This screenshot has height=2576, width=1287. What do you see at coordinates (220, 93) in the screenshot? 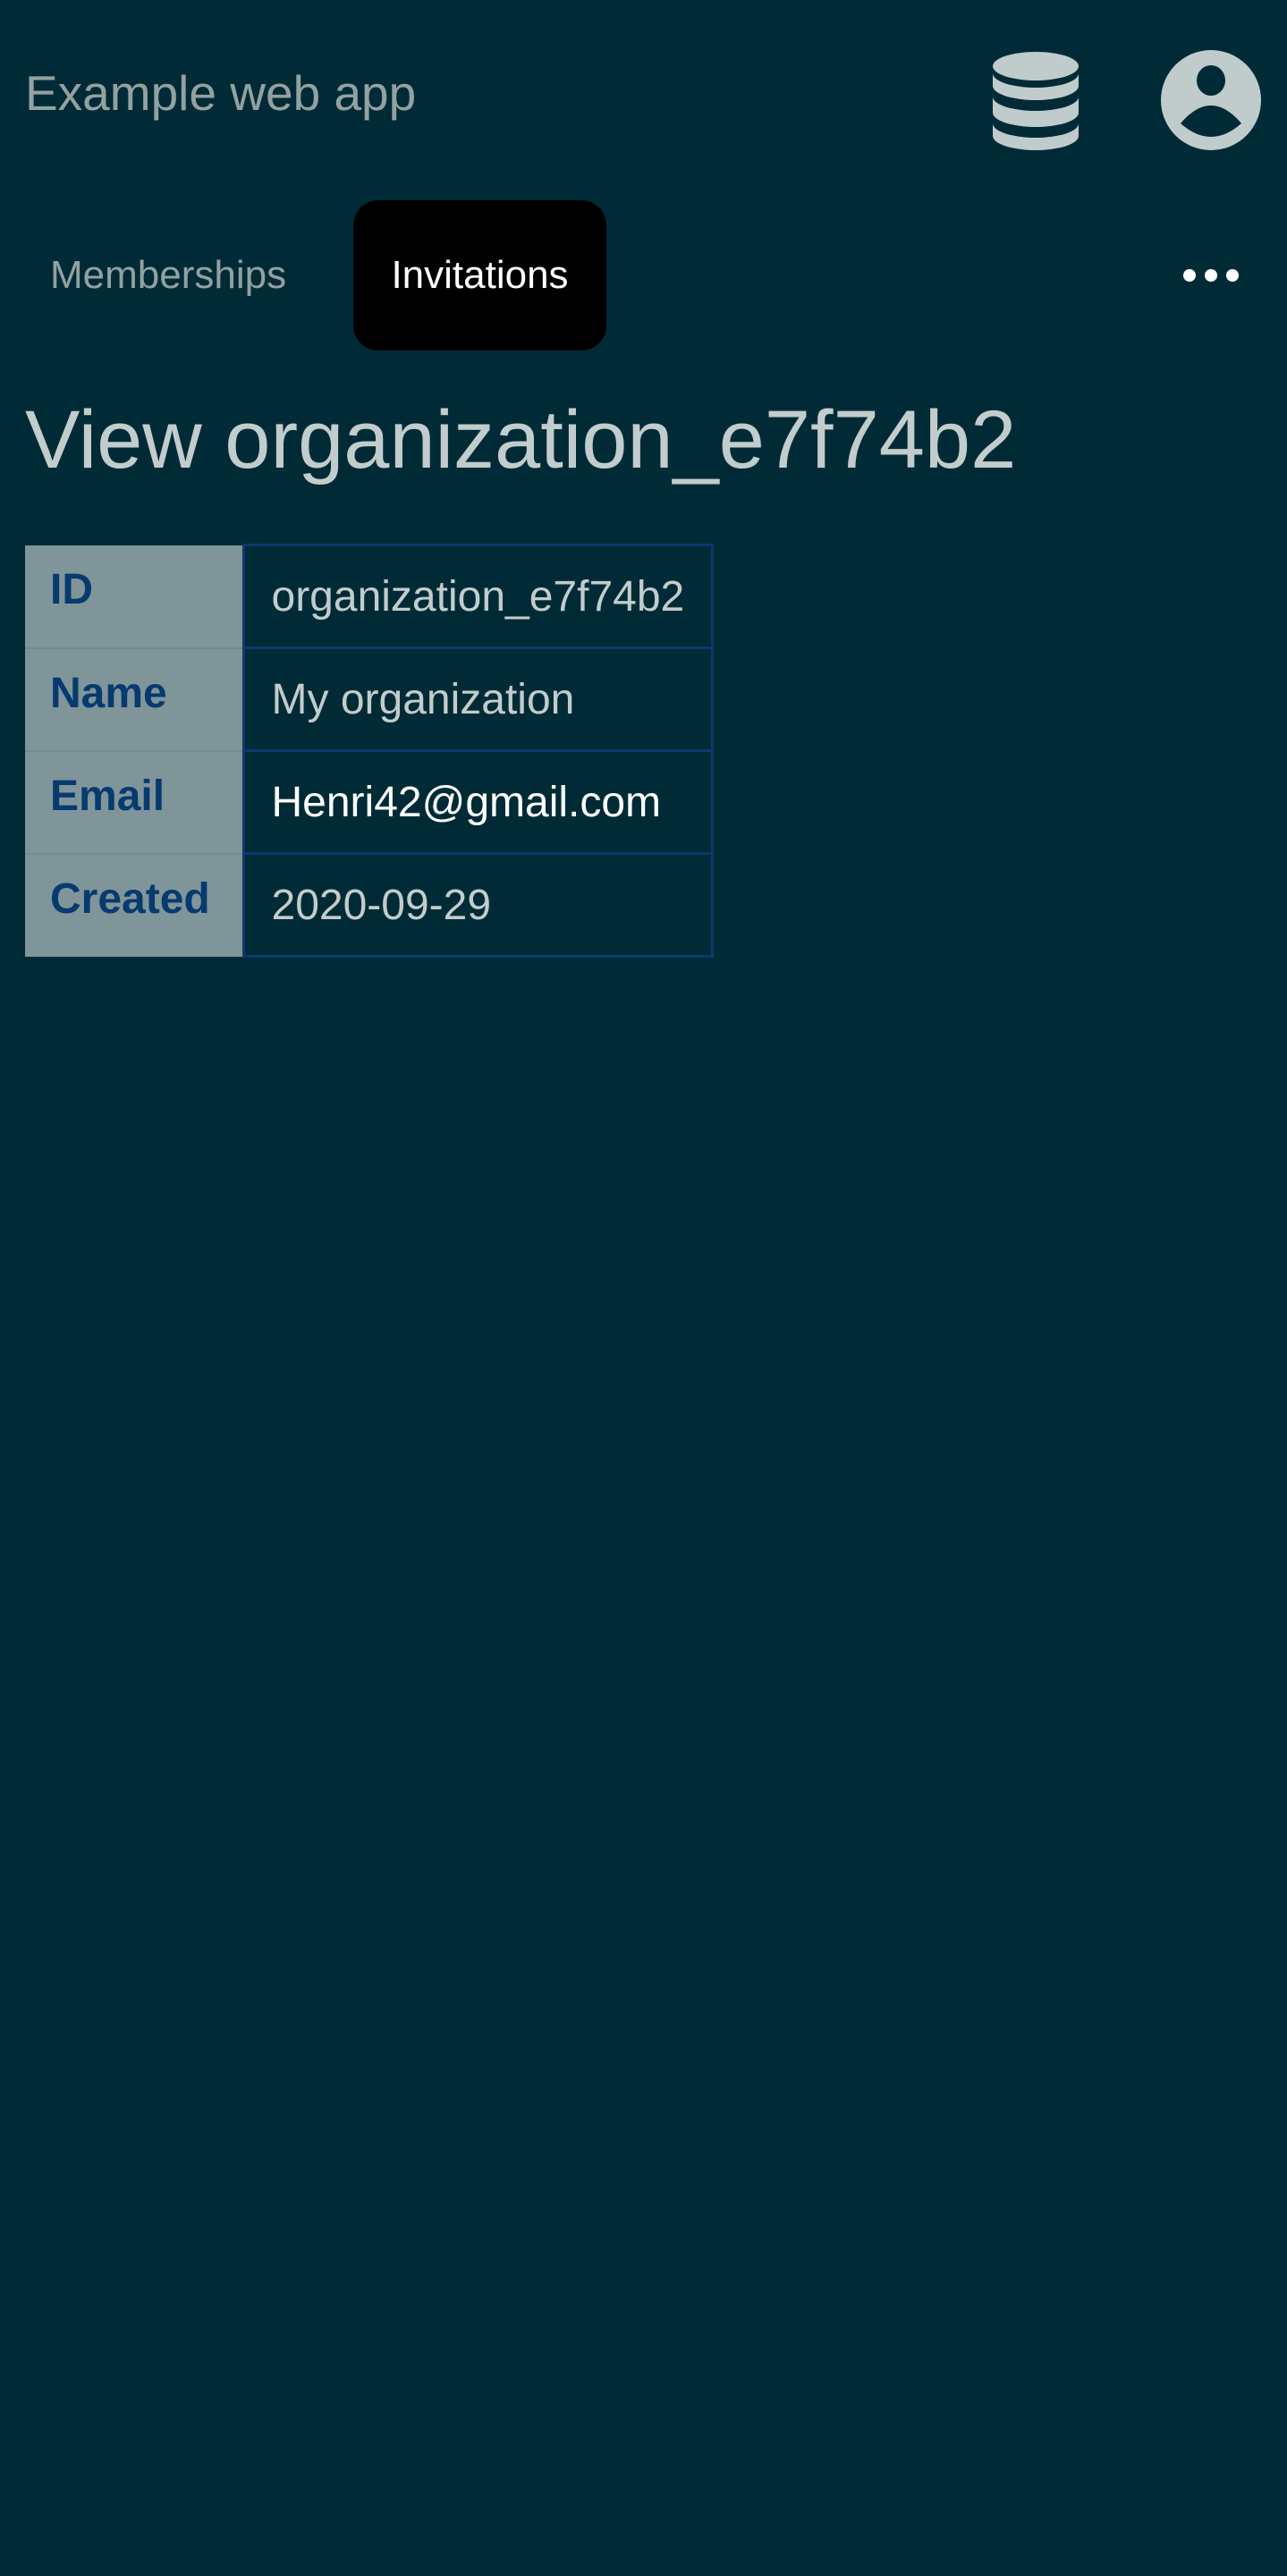
I see `app-title: Example web app` at bounding box center [220, 93].